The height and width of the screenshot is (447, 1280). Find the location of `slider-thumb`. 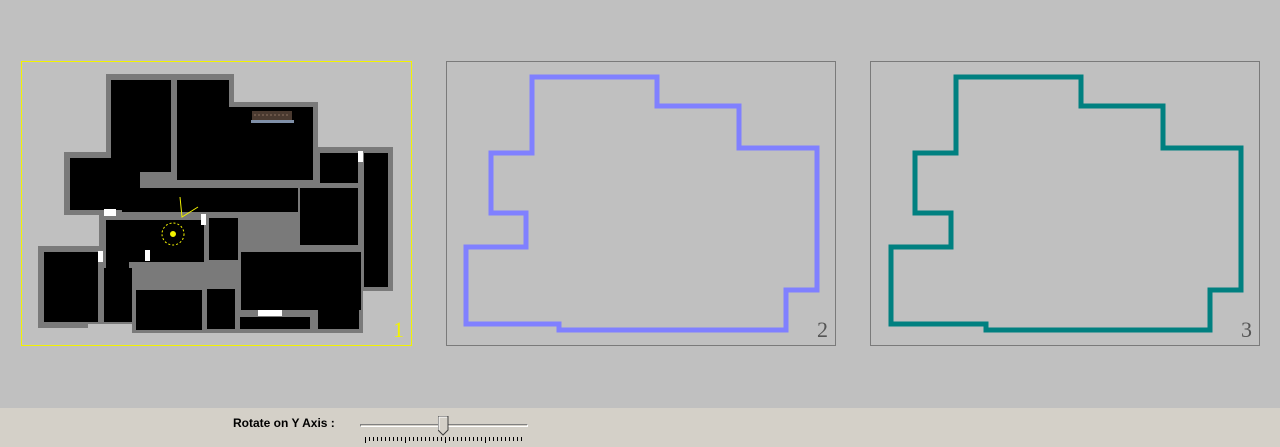

slider-thumb is located at coordinates (443, 426).